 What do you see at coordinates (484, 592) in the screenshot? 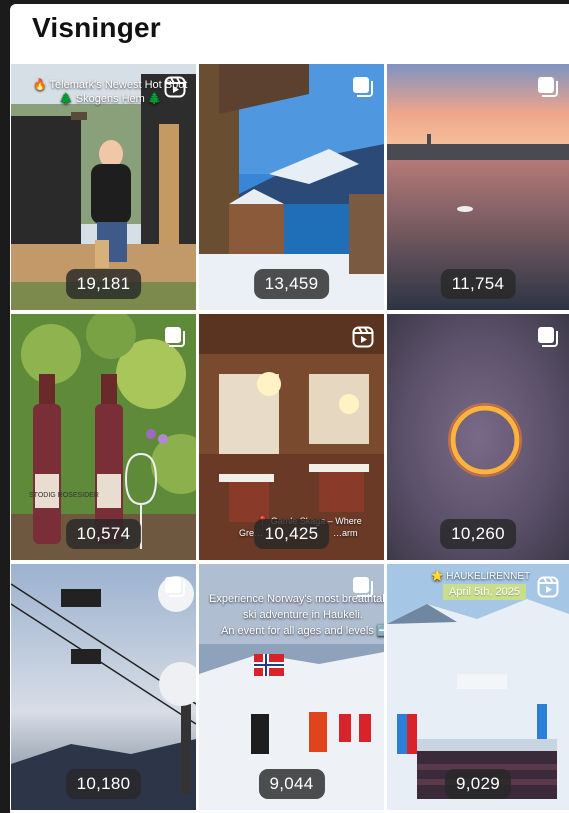
I see `date-chip: April 5th, 2025` at bounding box center [484, 592].